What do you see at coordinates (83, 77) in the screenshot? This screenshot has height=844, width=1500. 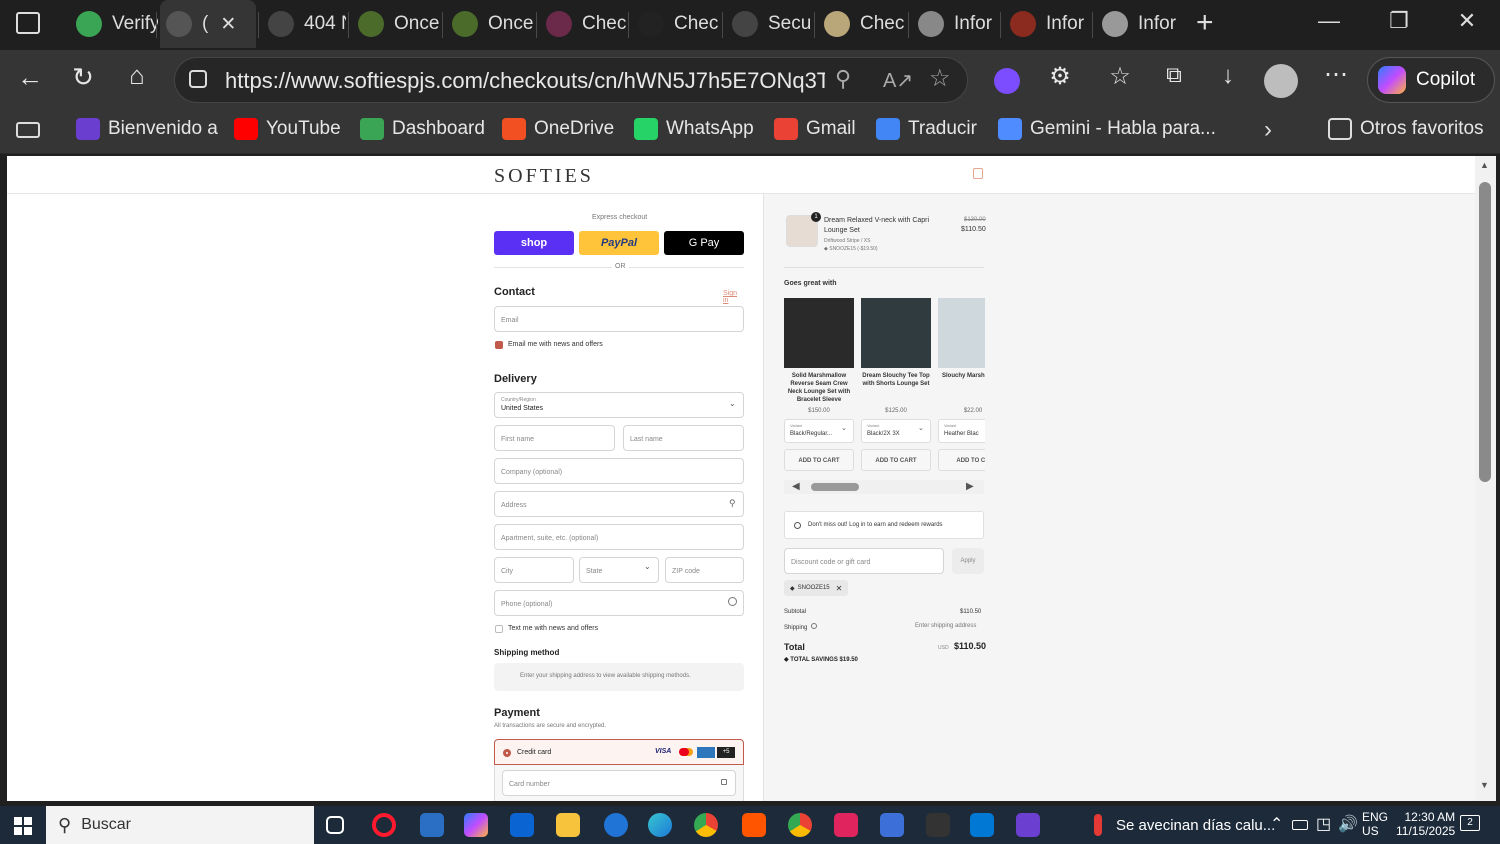 I see `refresh-icon: ↻` at bounding box center [83, 77].